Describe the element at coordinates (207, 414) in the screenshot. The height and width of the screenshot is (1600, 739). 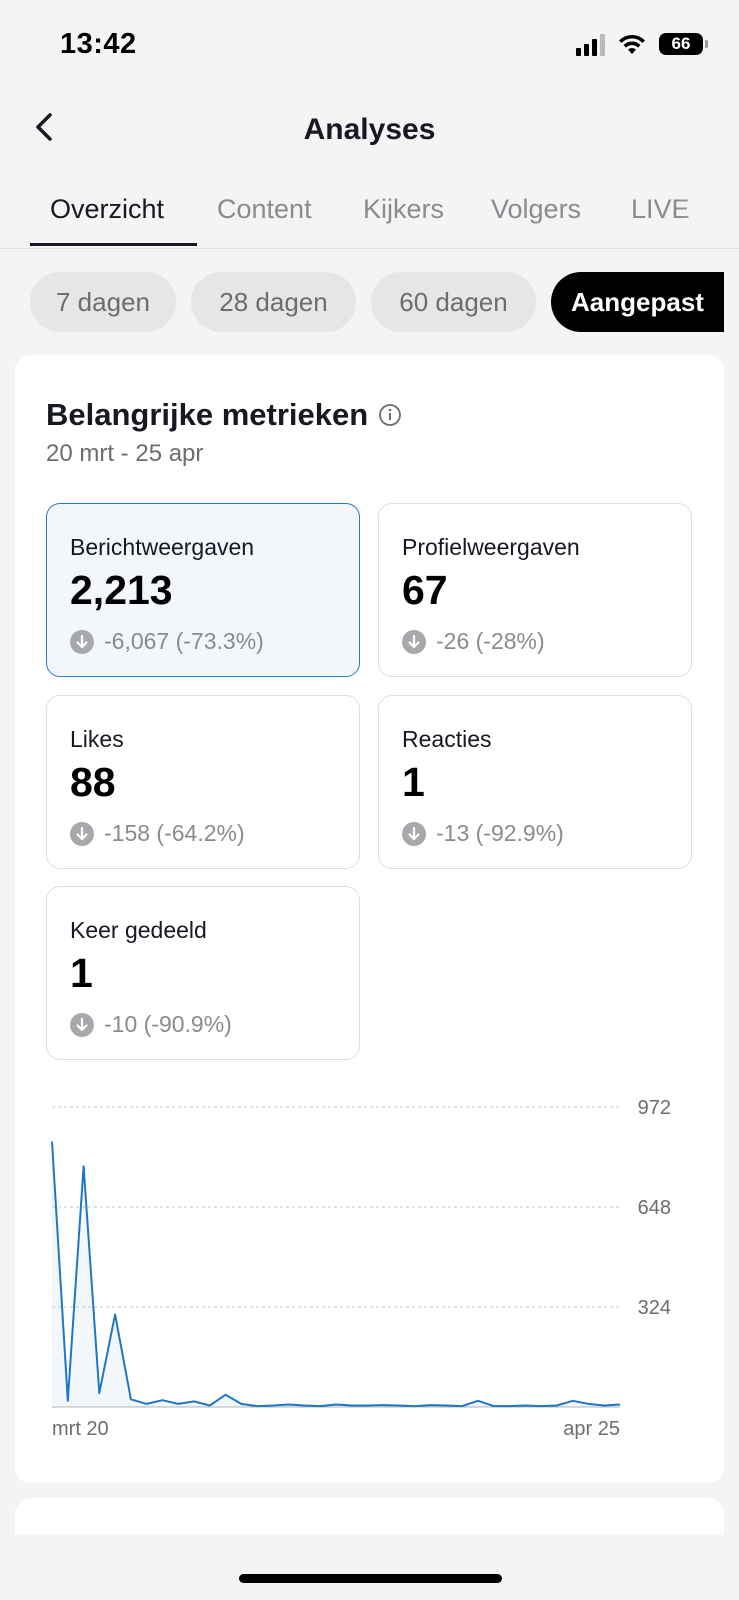
I see `key-metrics-title: Belangrijke metrieken` at that location.